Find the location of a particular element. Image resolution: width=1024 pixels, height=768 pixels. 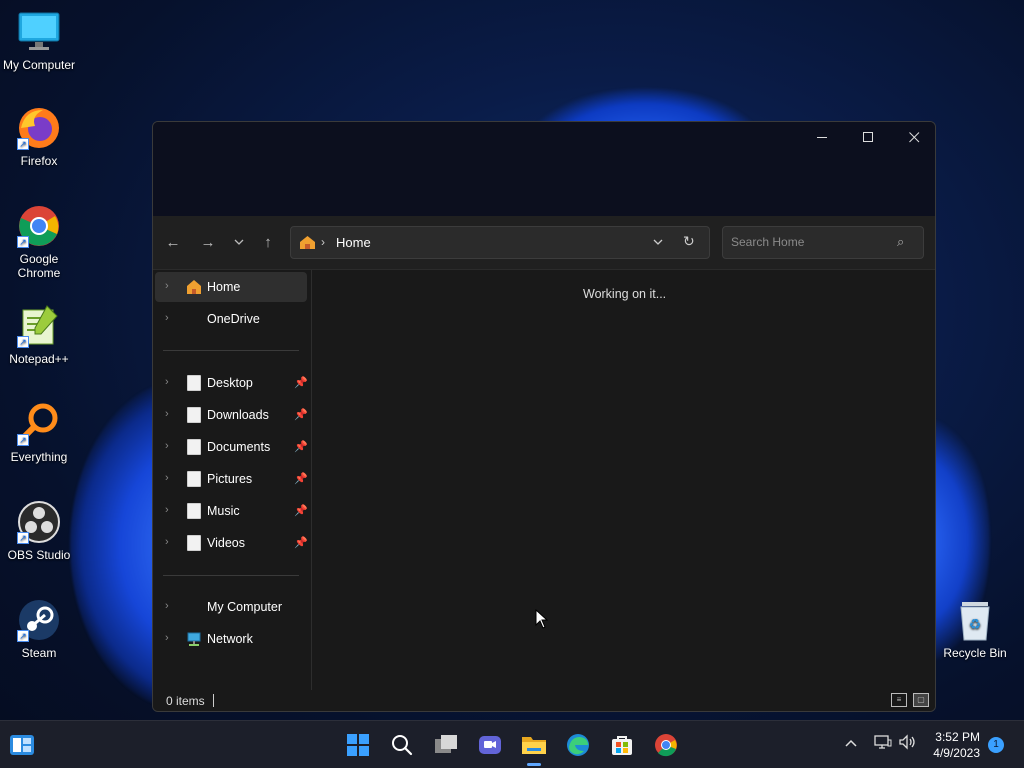

monitor-icon is located at coordinates (39, 32).